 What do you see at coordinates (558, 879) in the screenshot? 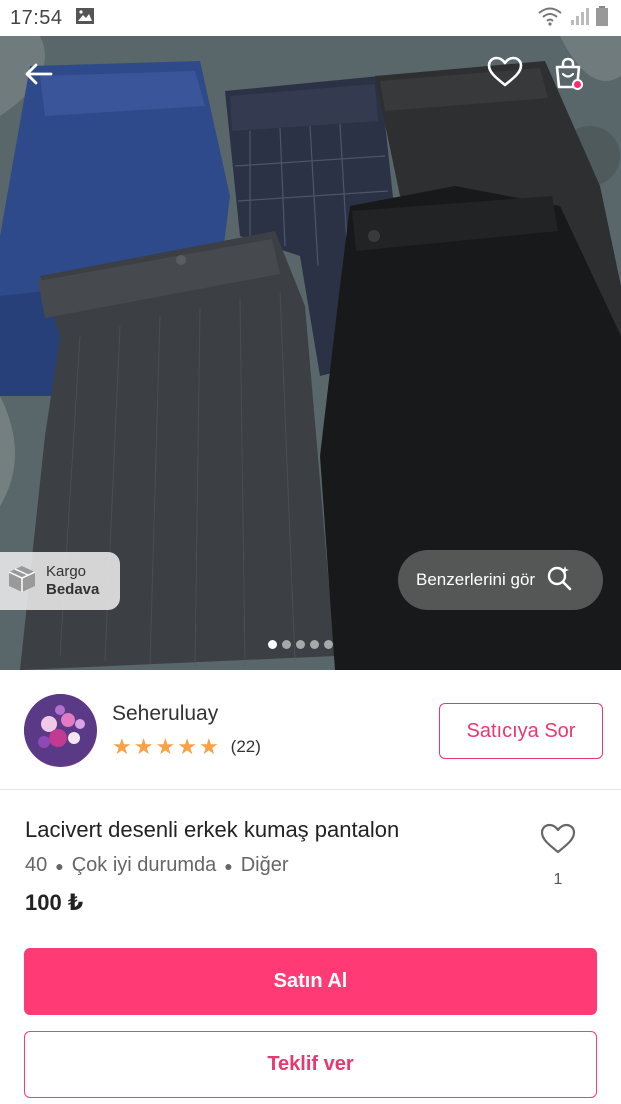
I see `like-count: 1` at bounding box center [558, 879].